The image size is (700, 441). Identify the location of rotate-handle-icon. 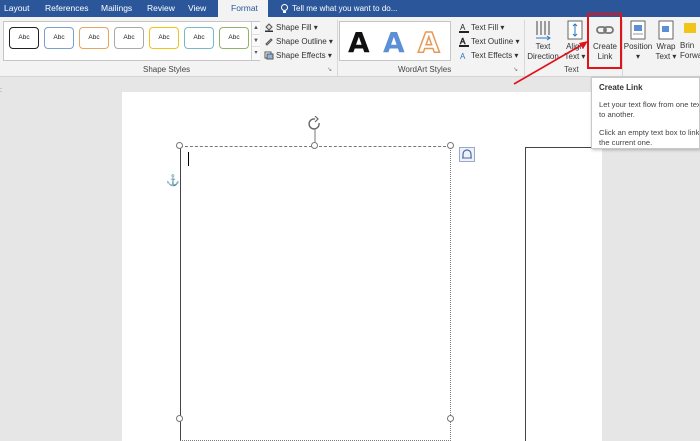
(315, 129).